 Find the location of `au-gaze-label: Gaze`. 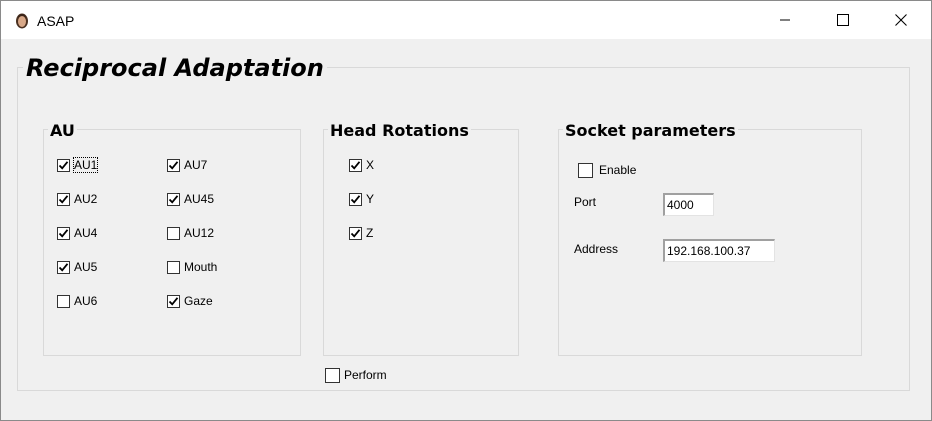

au-gaze-label: Gaze is located at coordinates (198, 301).